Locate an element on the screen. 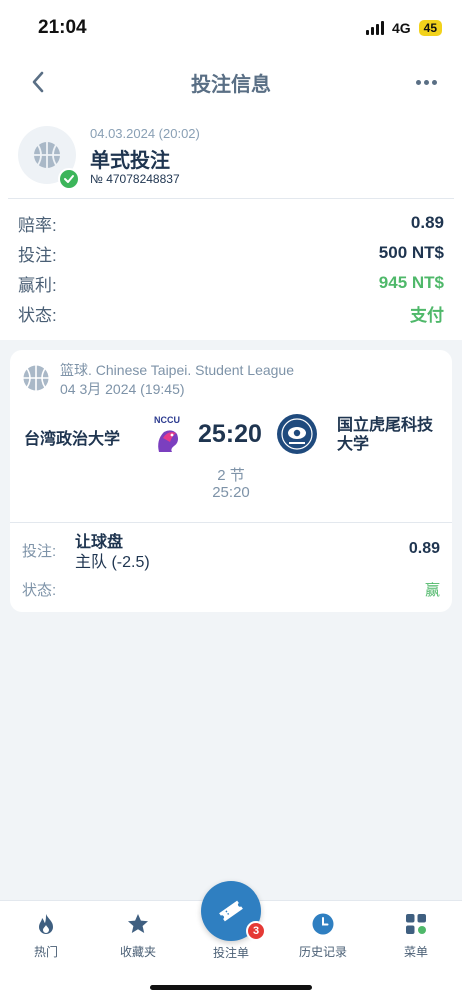  top-header: 投注信息 is located at coordinates (231, 82).